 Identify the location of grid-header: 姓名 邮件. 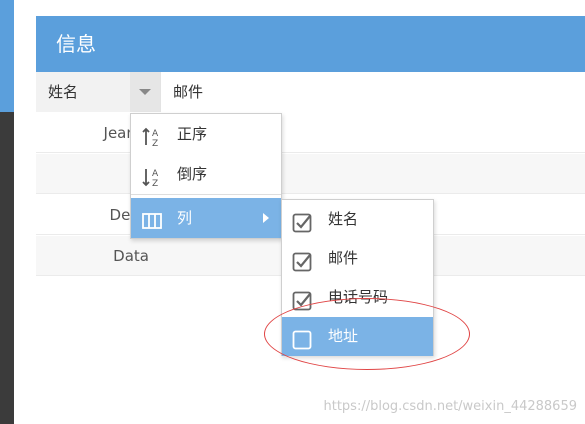
(310, 92).